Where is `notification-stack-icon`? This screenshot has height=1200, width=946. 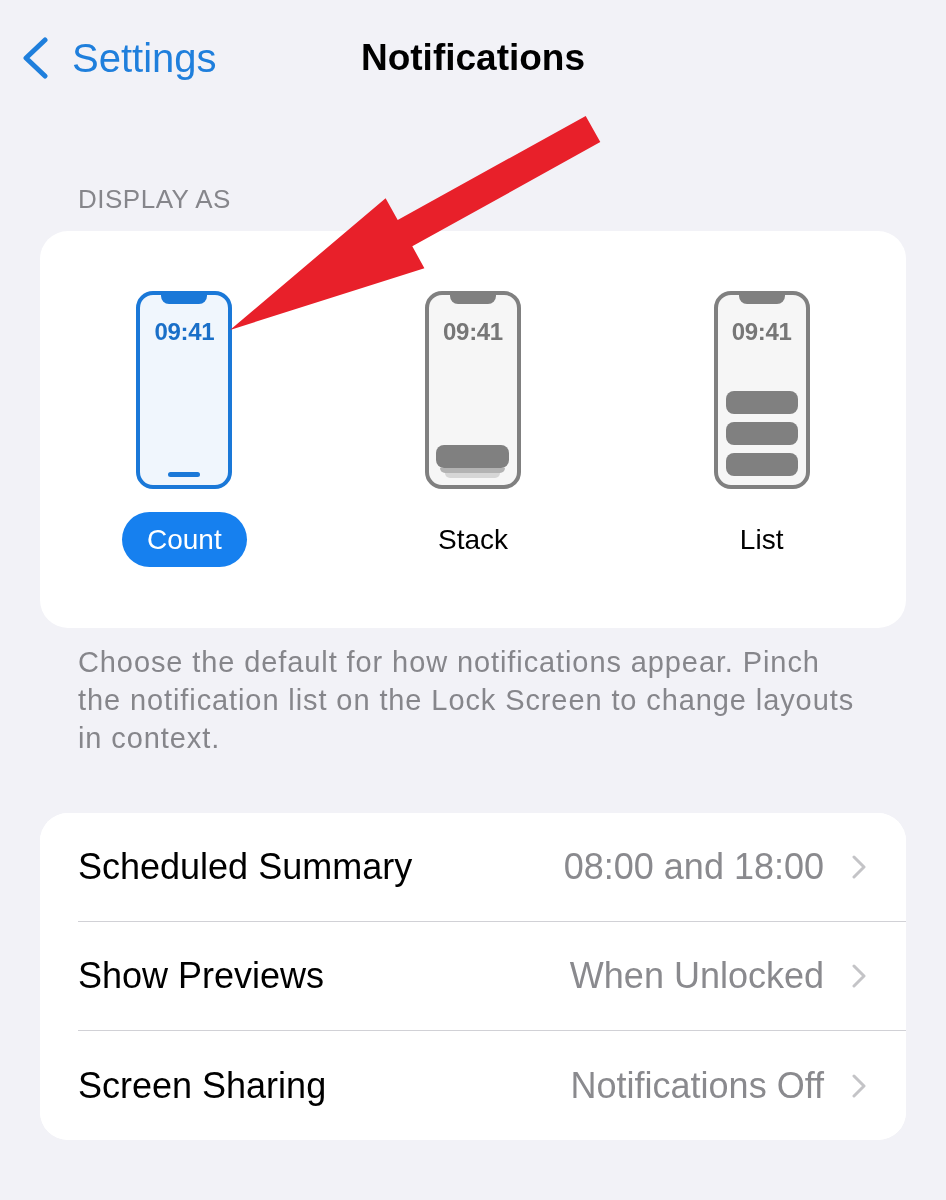
notification-stack-icon is located at coordinates (473, 461).